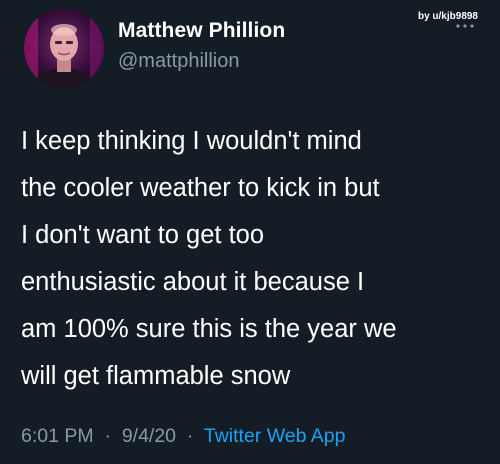  I want to click on tweet-text-line: I keep thinking I wouldn't mind, so click(191, 141).